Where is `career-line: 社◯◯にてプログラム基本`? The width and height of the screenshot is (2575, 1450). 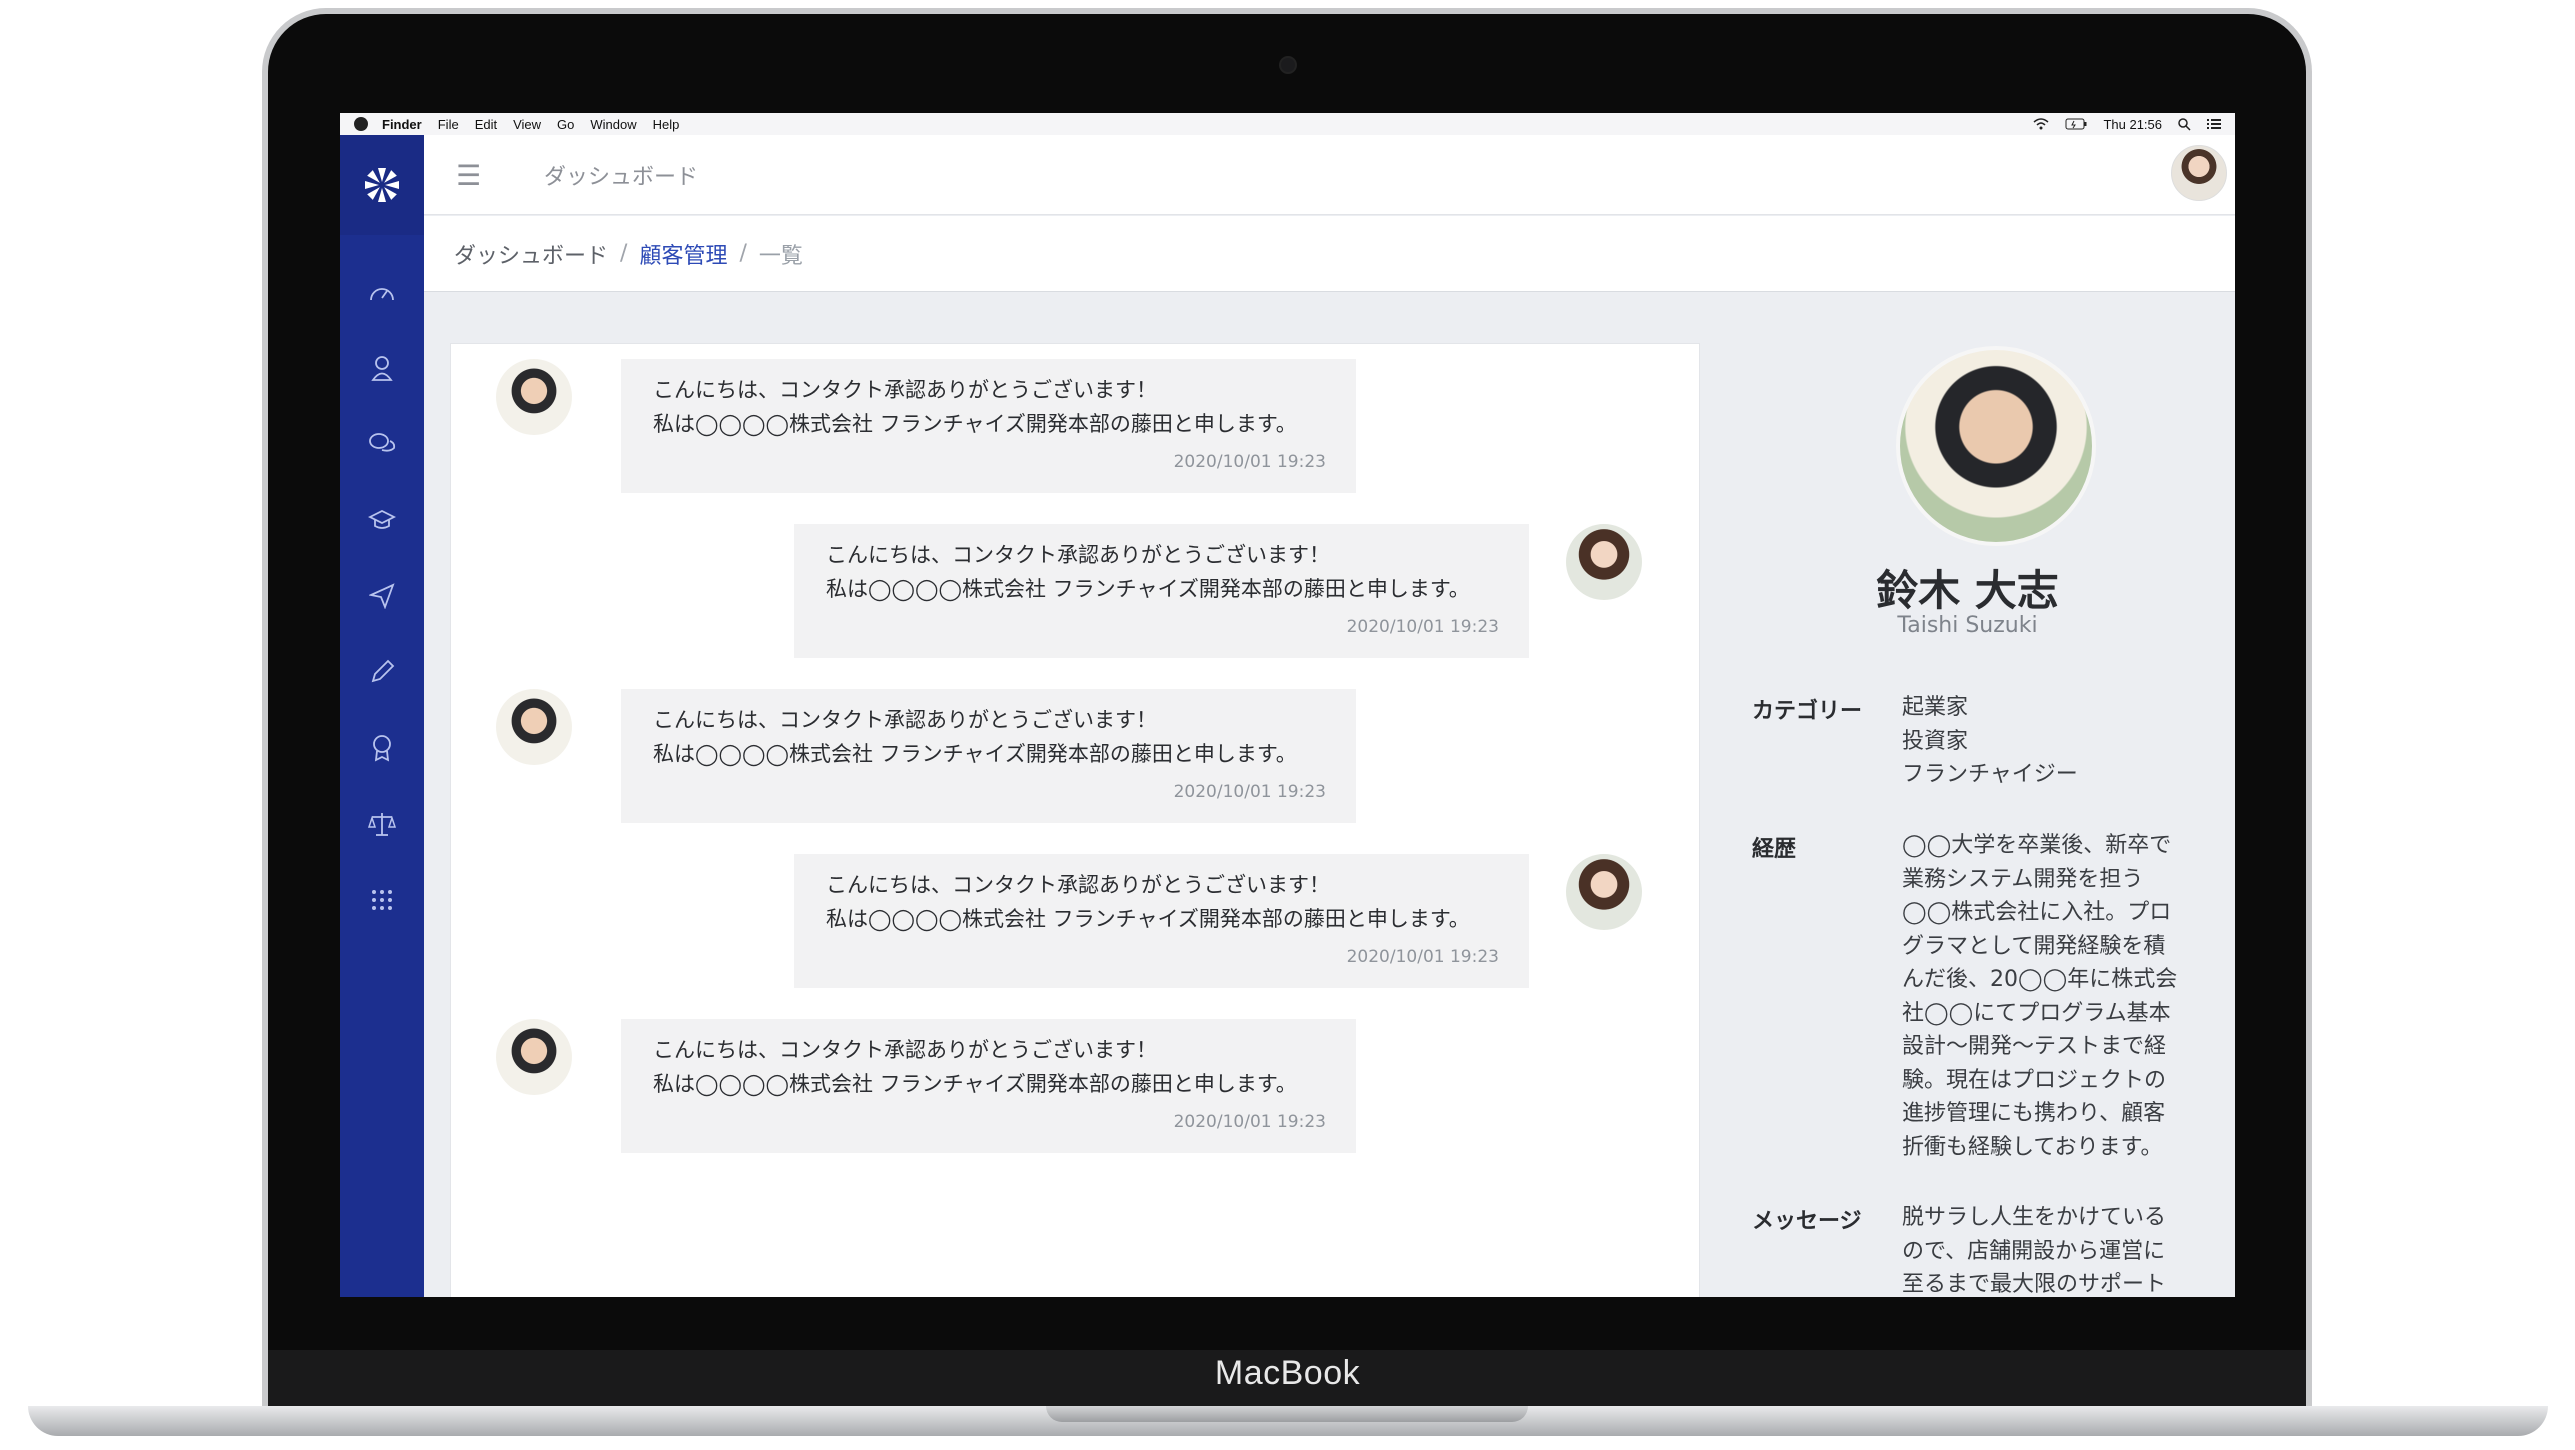
career-line: 社◯◯にてプログラム基本 is located at coordinates (2036, 1013).